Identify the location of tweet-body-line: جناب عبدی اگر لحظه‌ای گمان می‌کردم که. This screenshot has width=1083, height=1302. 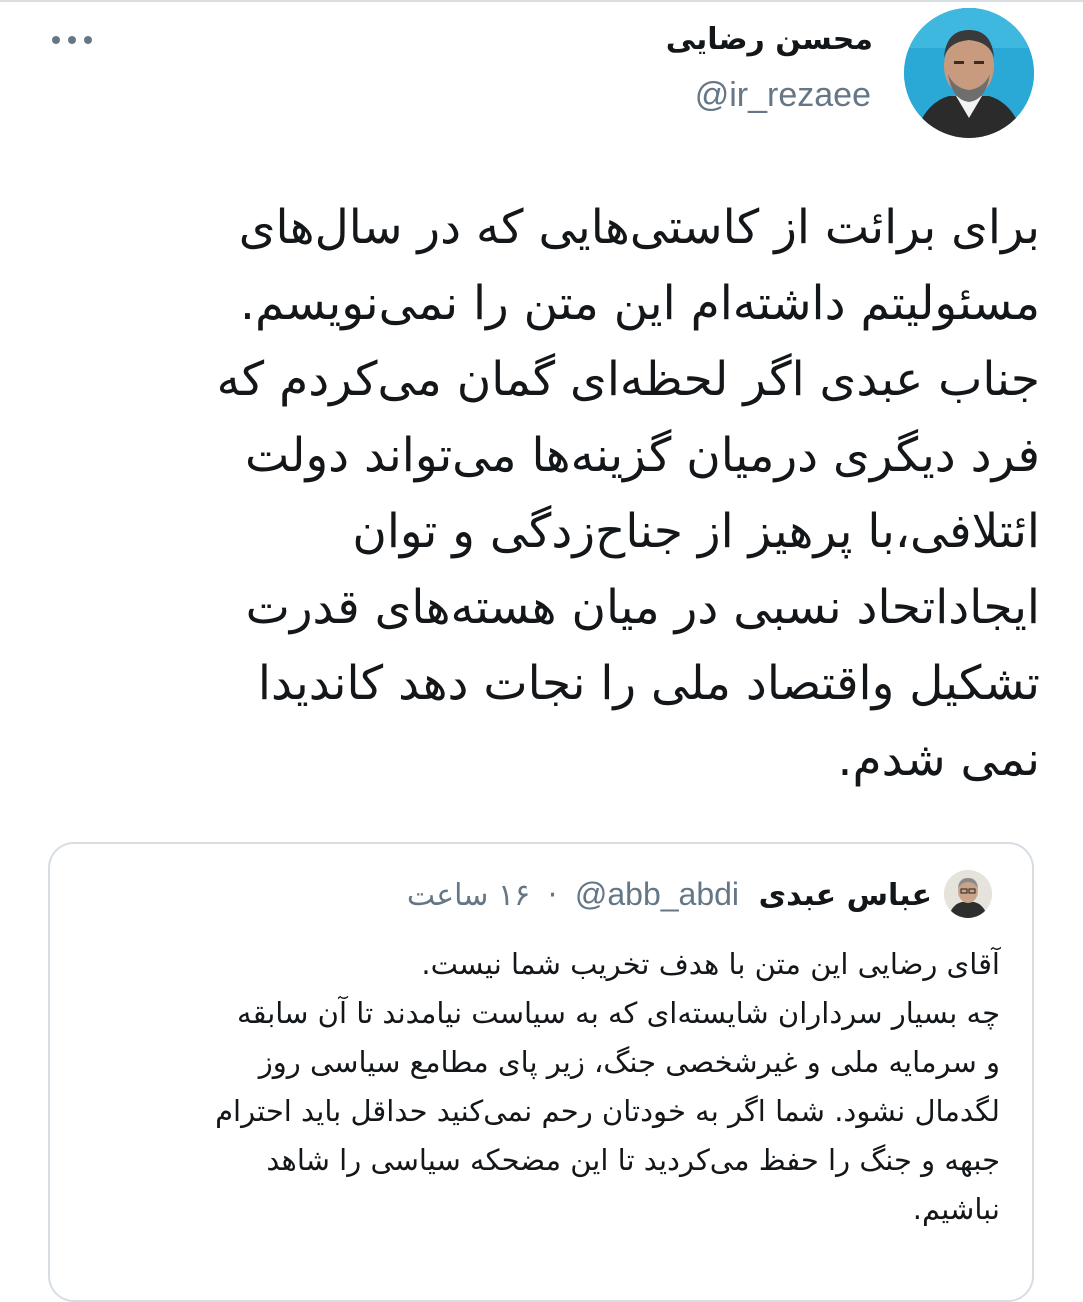
(628, 379).